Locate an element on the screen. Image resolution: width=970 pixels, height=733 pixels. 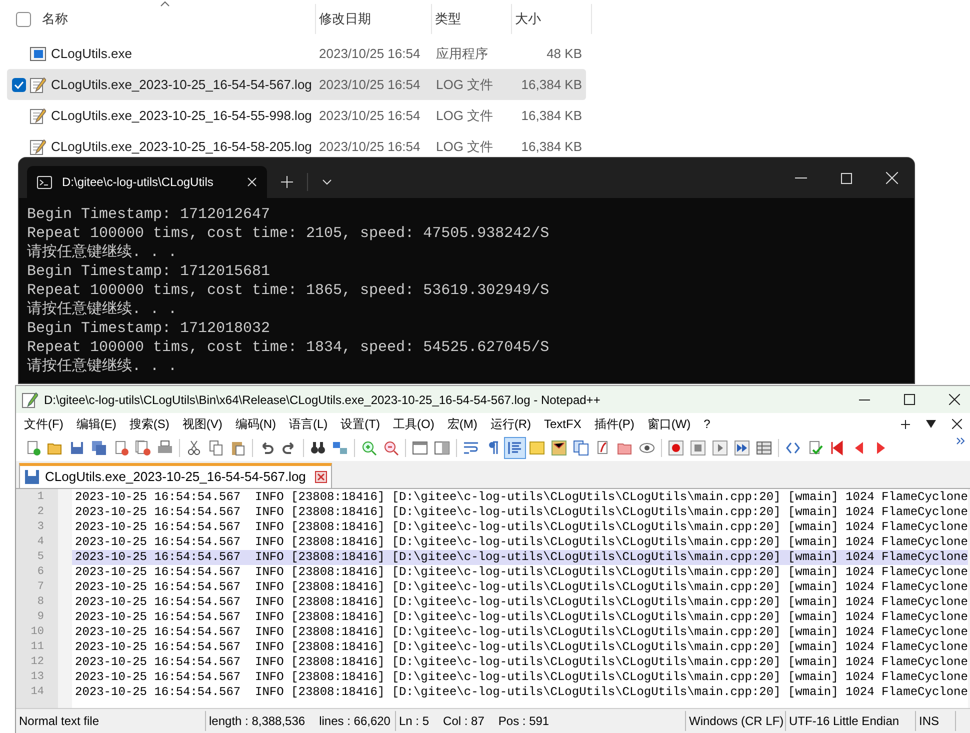
skip-back-icon is located at coordinates (837, 448).